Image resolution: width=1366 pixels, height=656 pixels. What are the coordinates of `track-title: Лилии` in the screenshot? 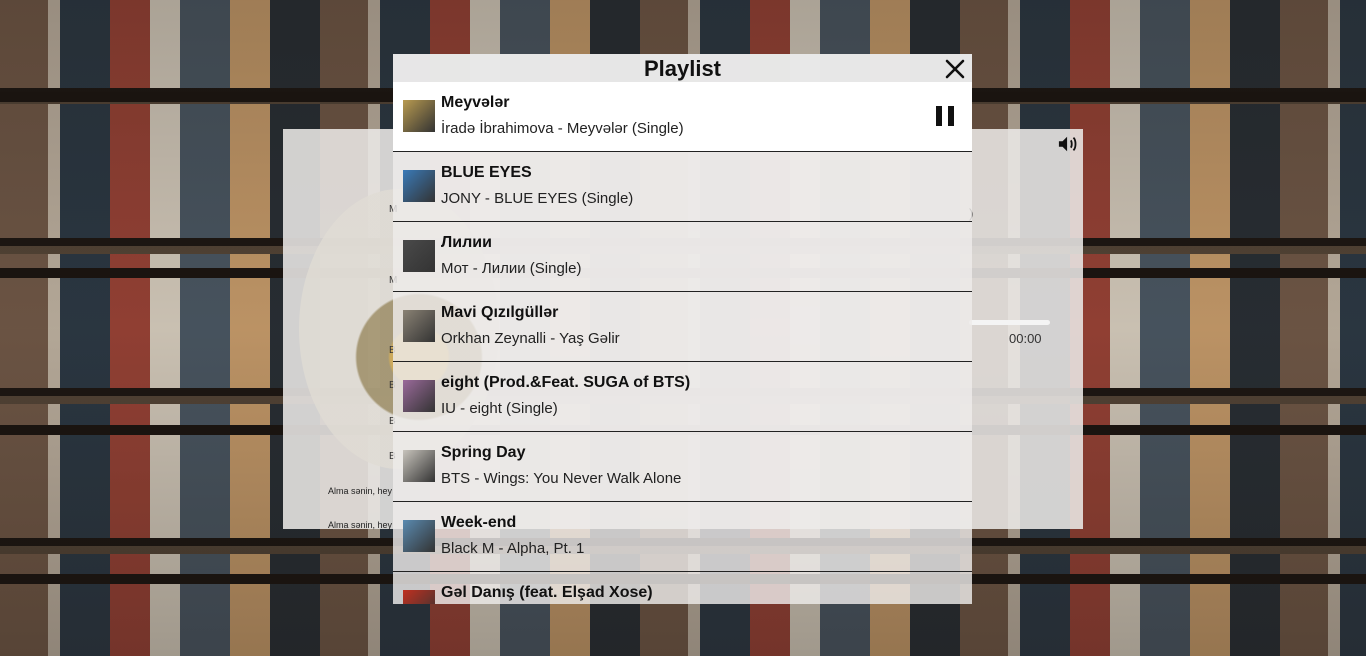 It's located at (466, 242).